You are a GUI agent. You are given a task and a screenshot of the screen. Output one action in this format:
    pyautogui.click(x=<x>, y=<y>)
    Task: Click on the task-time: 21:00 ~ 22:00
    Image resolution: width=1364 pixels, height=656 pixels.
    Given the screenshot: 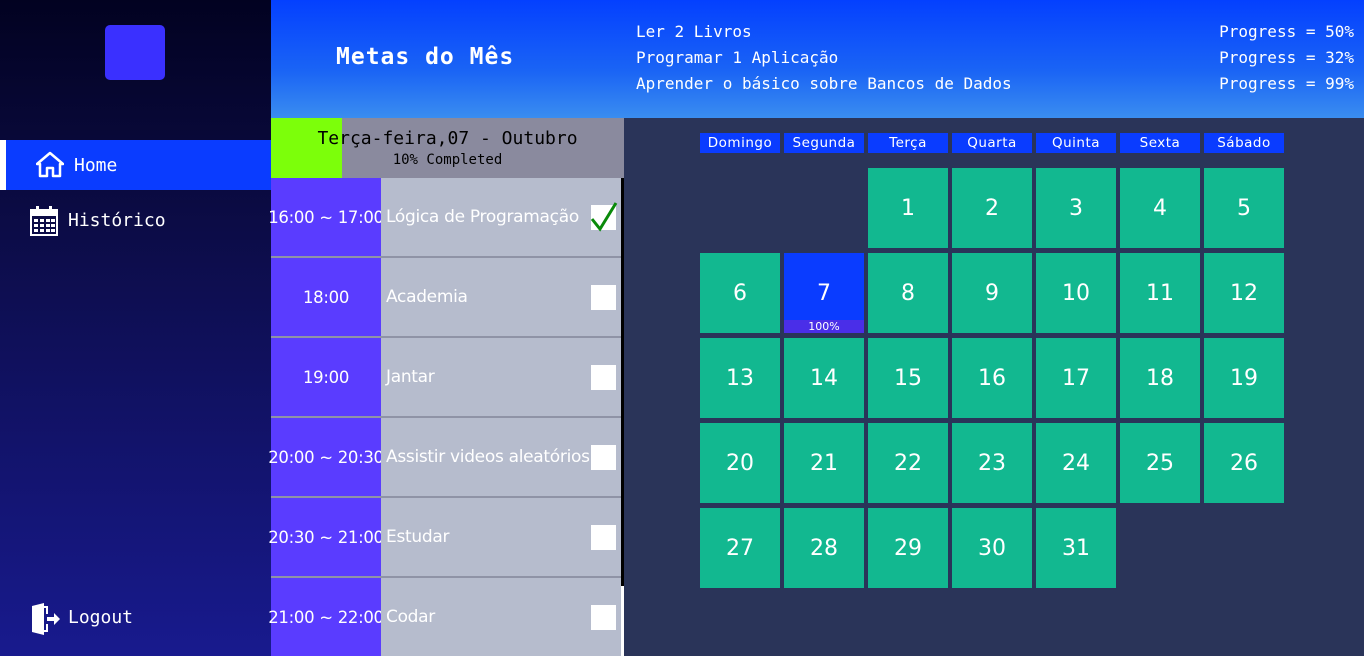 What is the action you would take?
    pyautogui.click(x=326, y=617)
    